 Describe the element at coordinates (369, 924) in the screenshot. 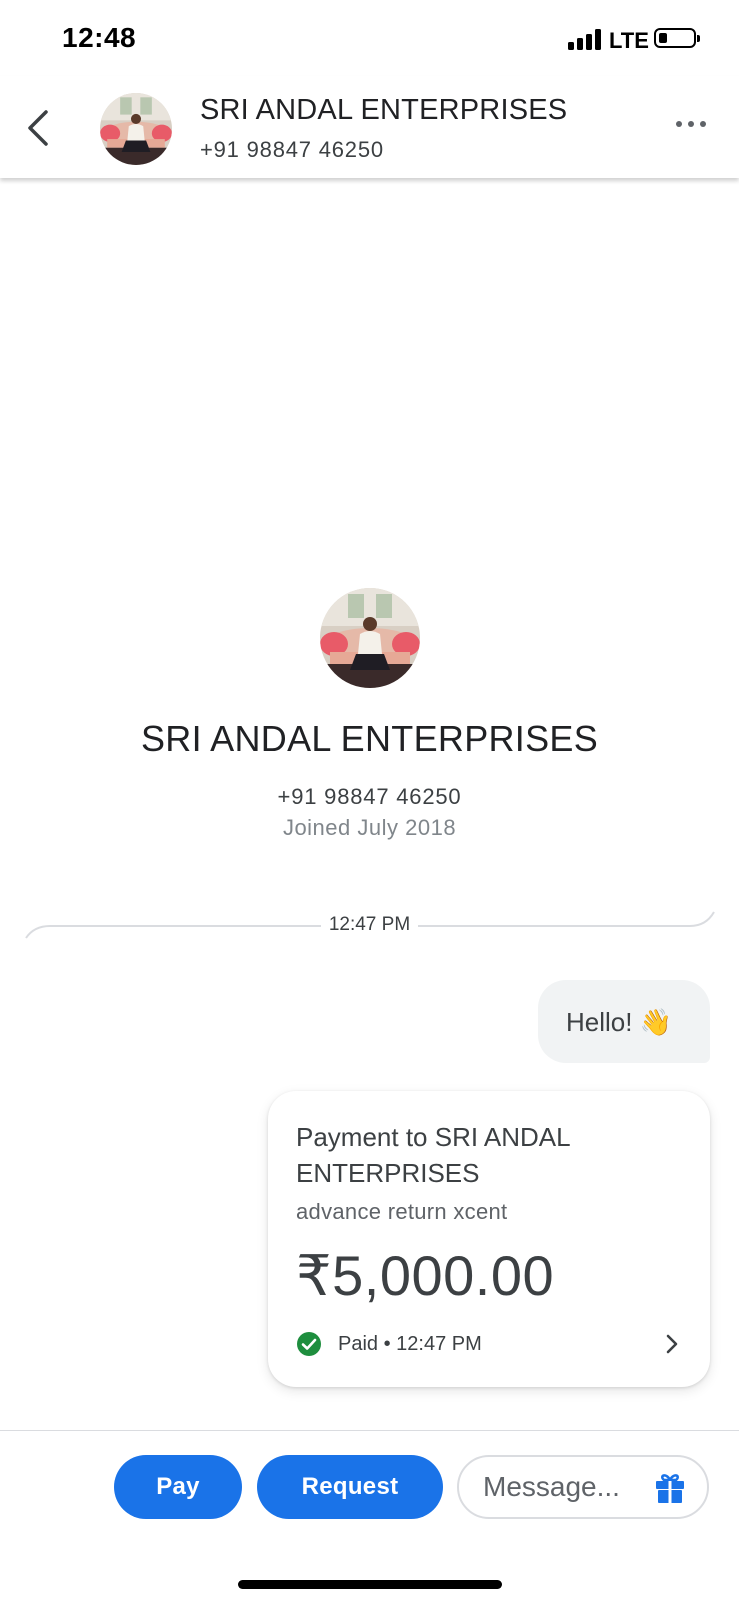

I see `divider-timestamp: 12:47 PM` at that location.